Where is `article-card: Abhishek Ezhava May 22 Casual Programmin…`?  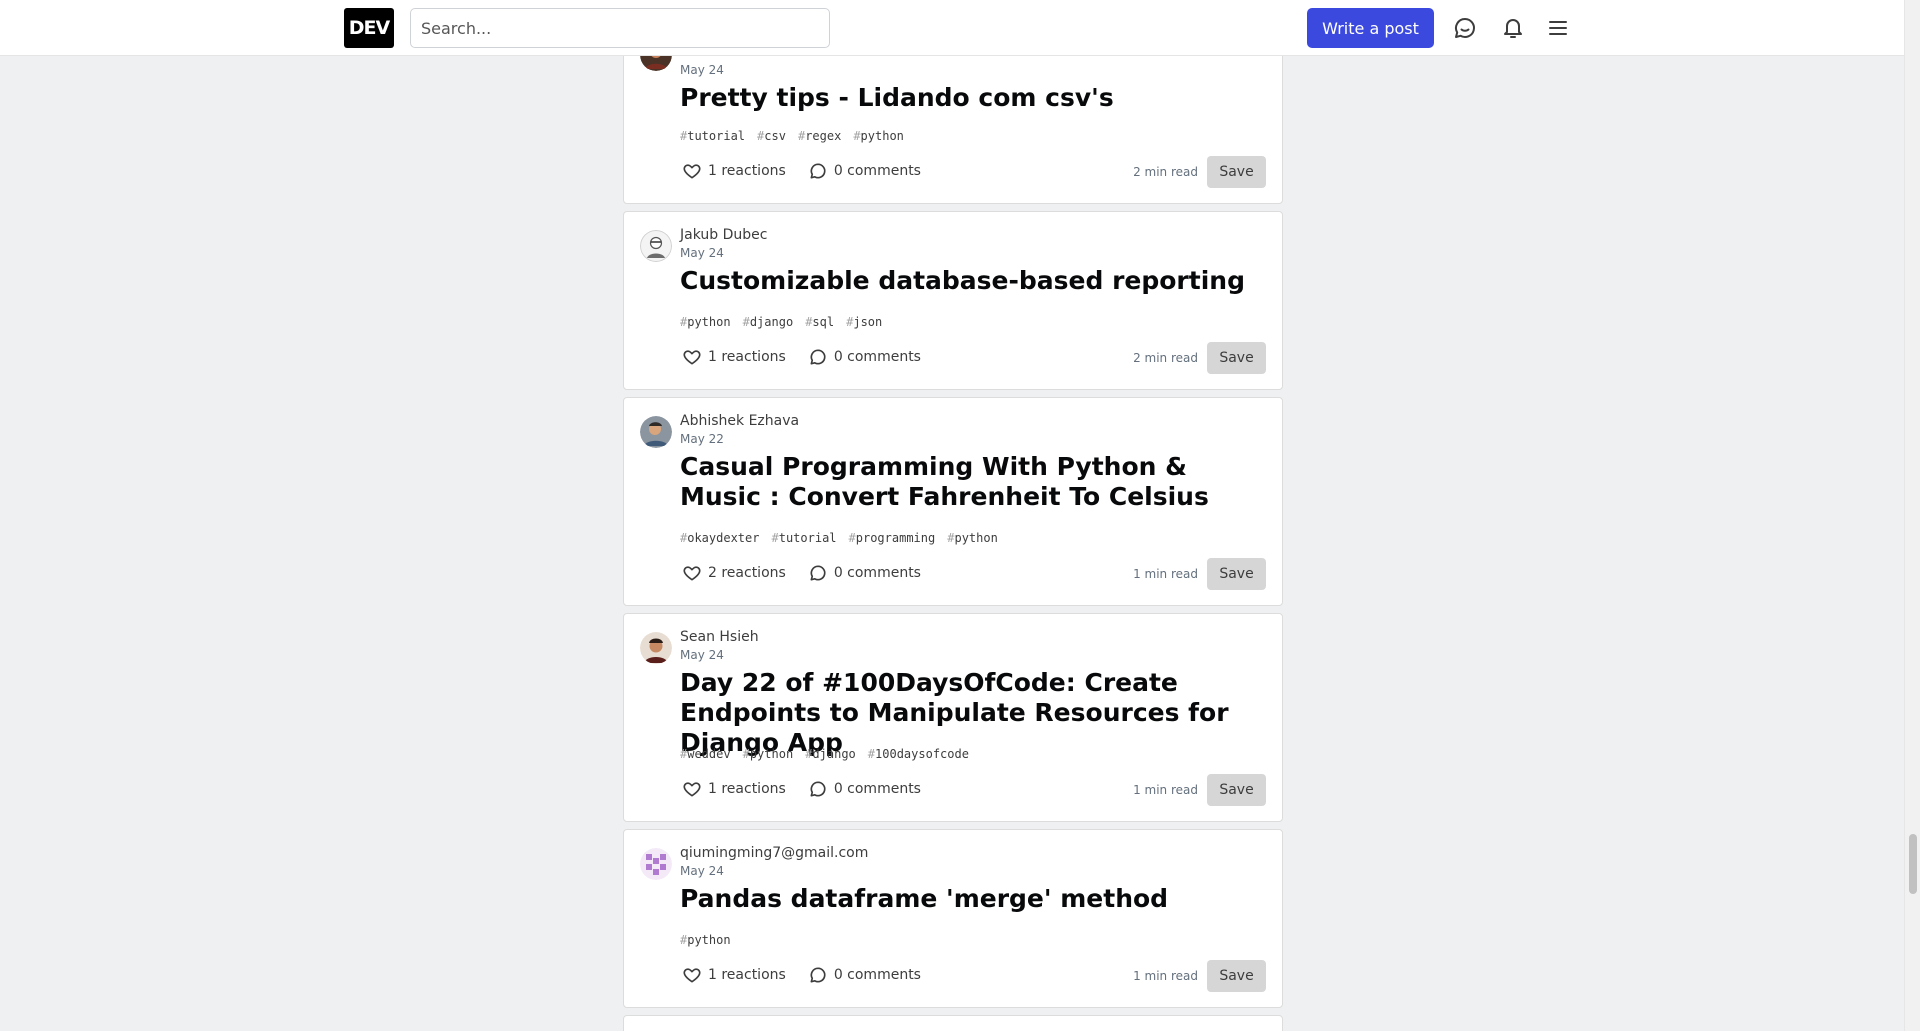 article-card: Abhishek Ezhava May 22 Casual Programmin… is located at coordinates (953, 501).